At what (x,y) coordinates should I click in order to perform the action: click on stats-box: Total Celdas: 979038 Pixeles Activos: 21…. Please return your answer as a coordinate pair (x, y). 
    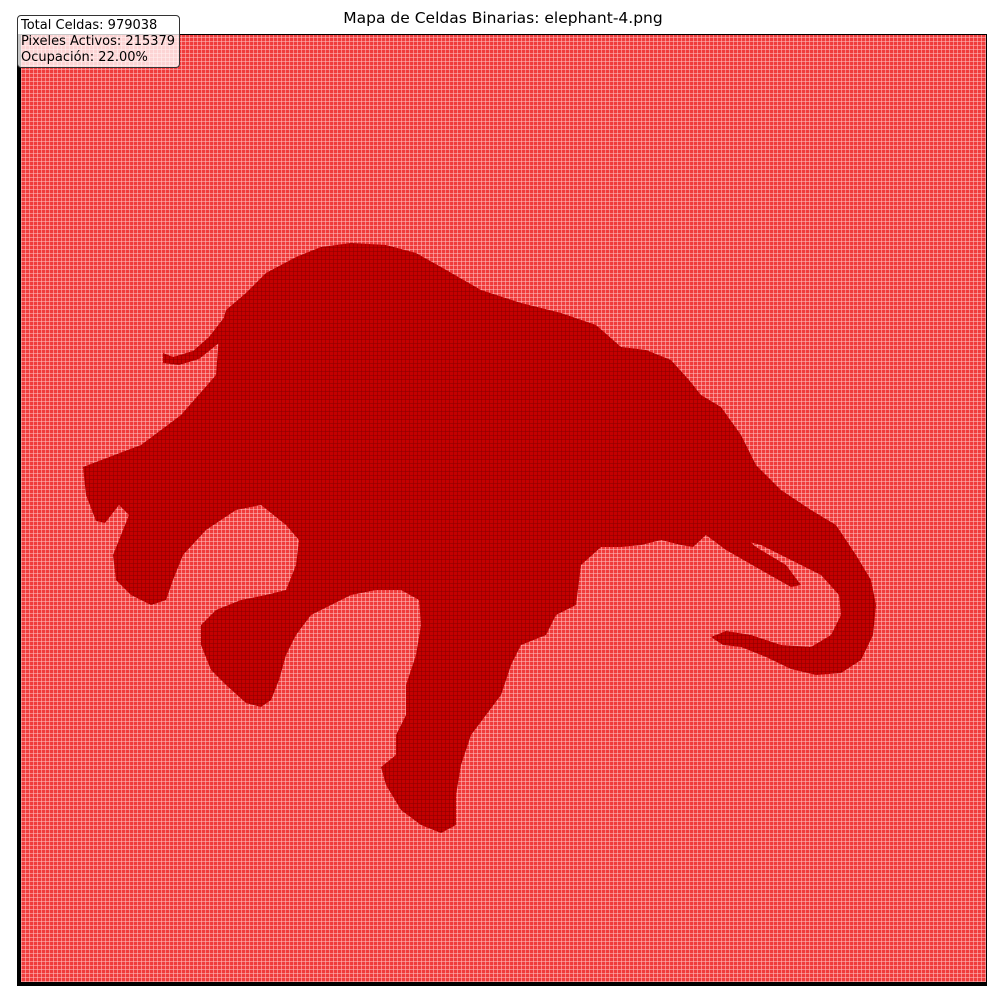
    Looking at the image, I should click on (99, 41).